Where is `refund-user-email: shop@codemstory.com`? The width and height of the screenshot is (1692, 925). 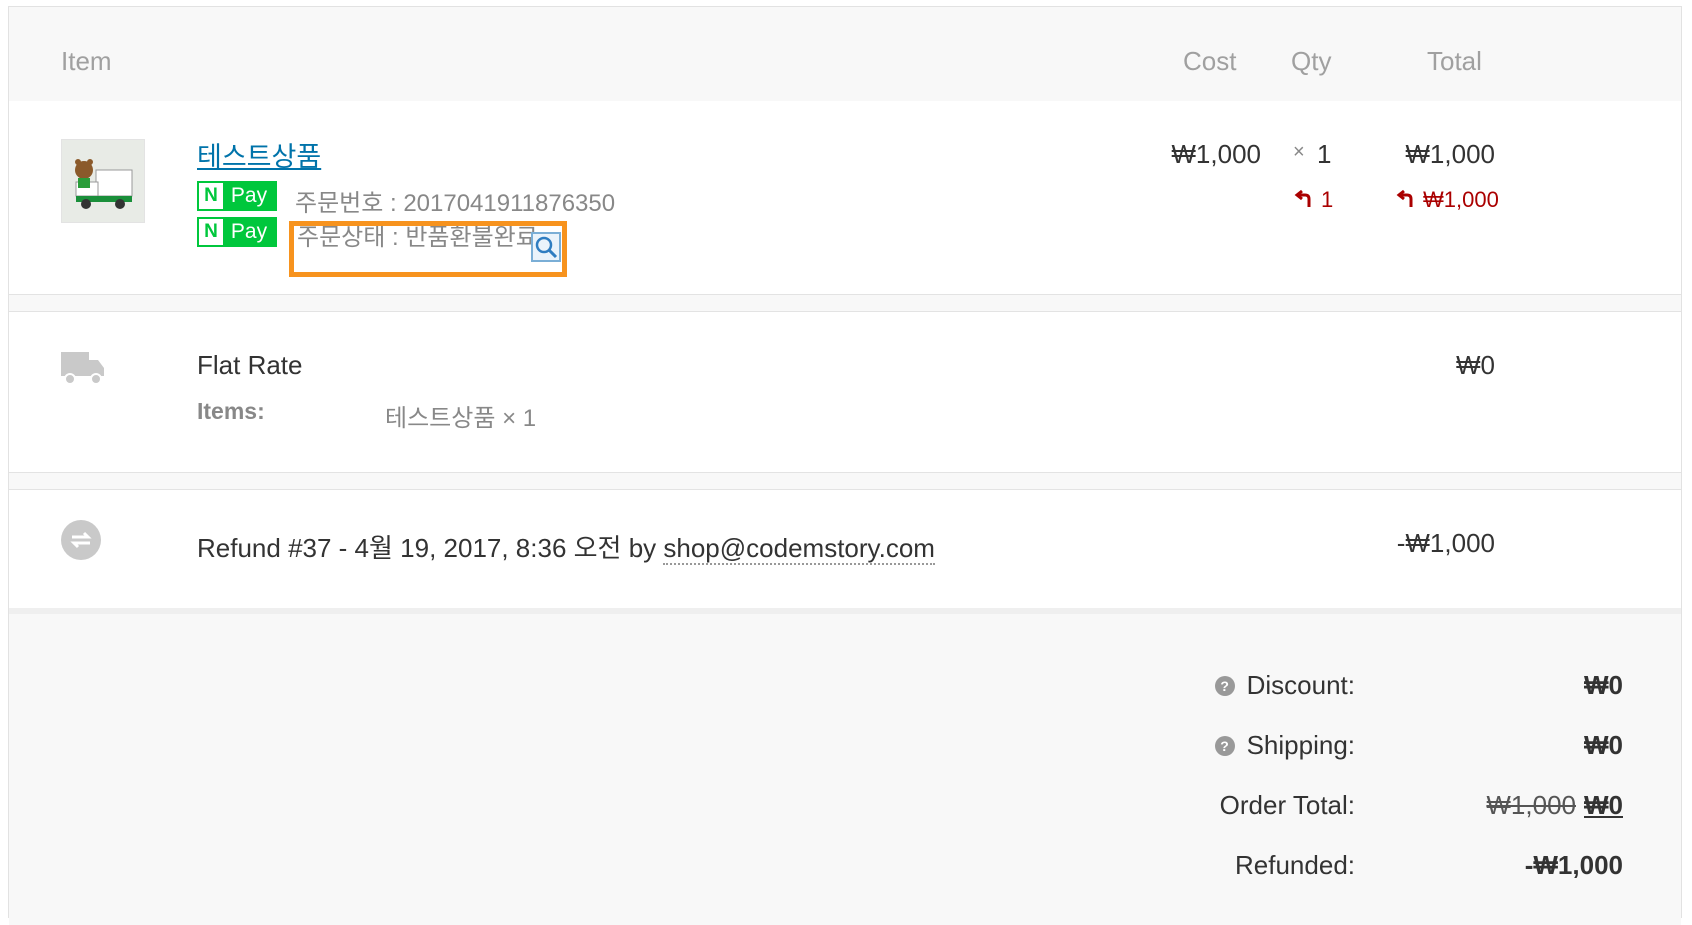 refund-user-email: shop@codemstory.com is located at coordinates (799, 549).